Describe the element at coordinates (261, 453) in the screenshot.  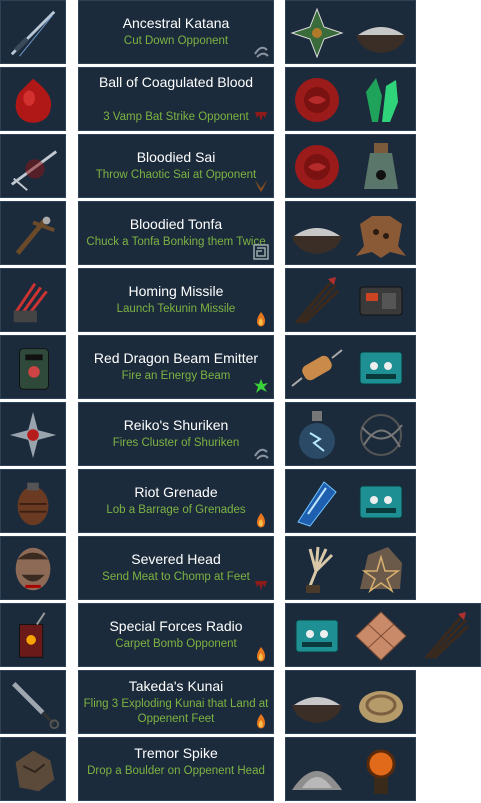
I see `wind-icon` at that location.